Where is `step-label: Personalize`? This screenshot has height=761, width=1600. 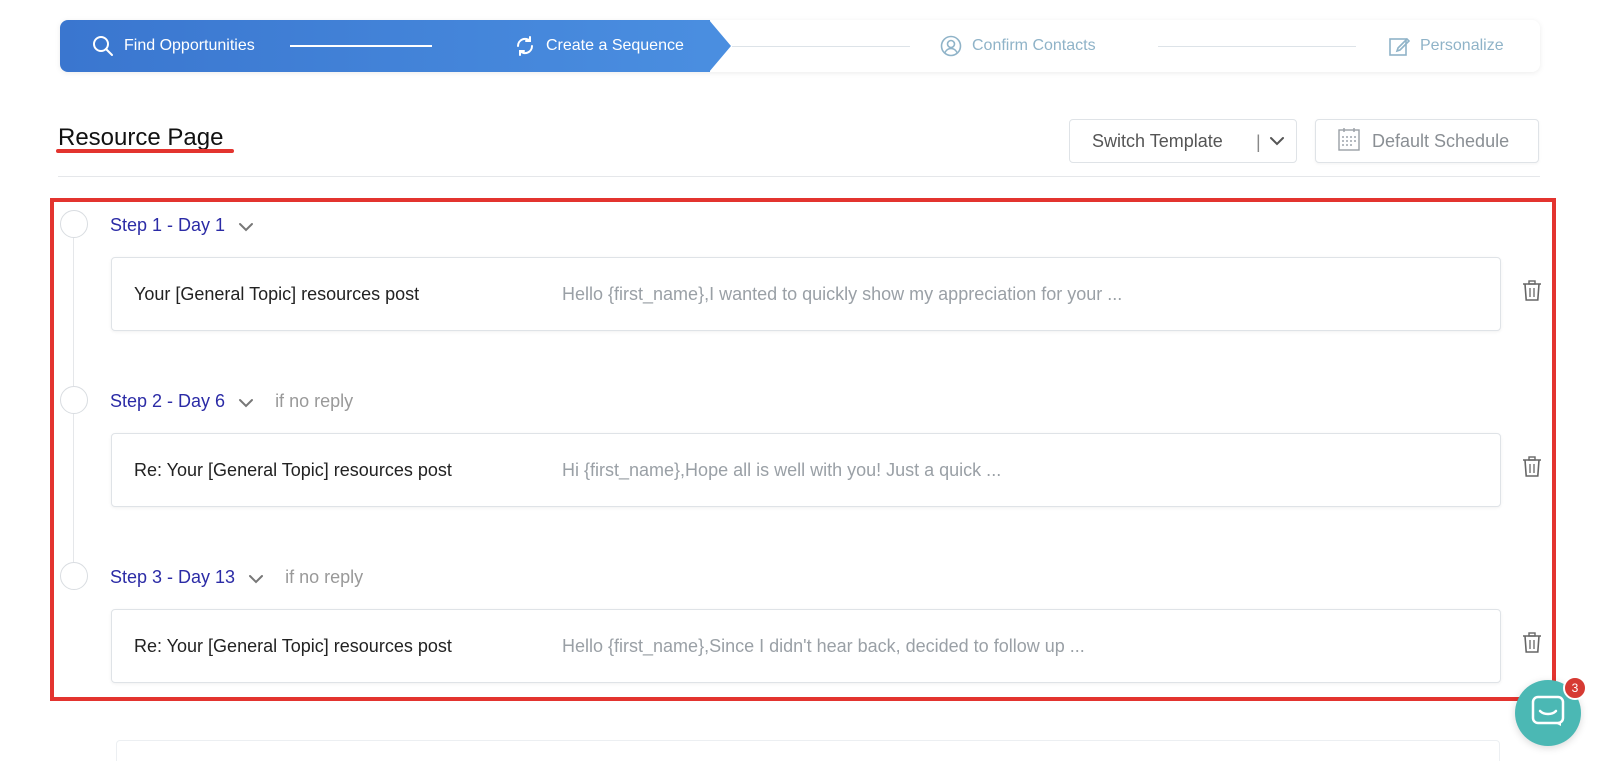 step-label: Personalize is located at coordinates (1462, 45).